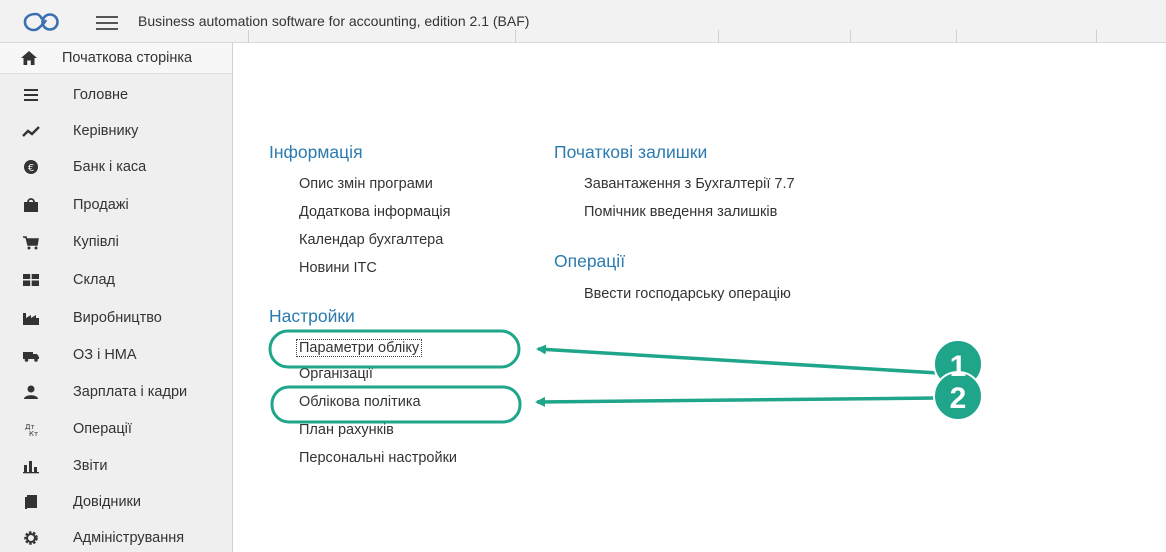  I want to click on sidebar-item-bank: € Банк і каса, so click(116, 166).